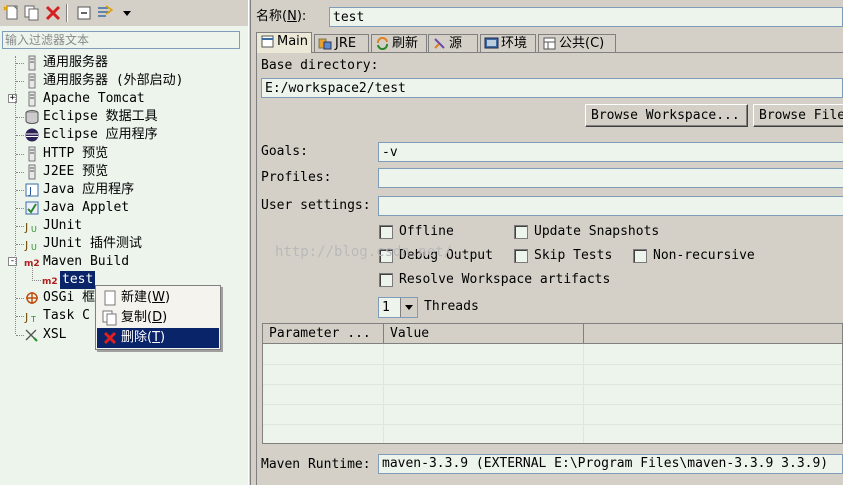  I want to click on svg-text: U, so click(34, 229).